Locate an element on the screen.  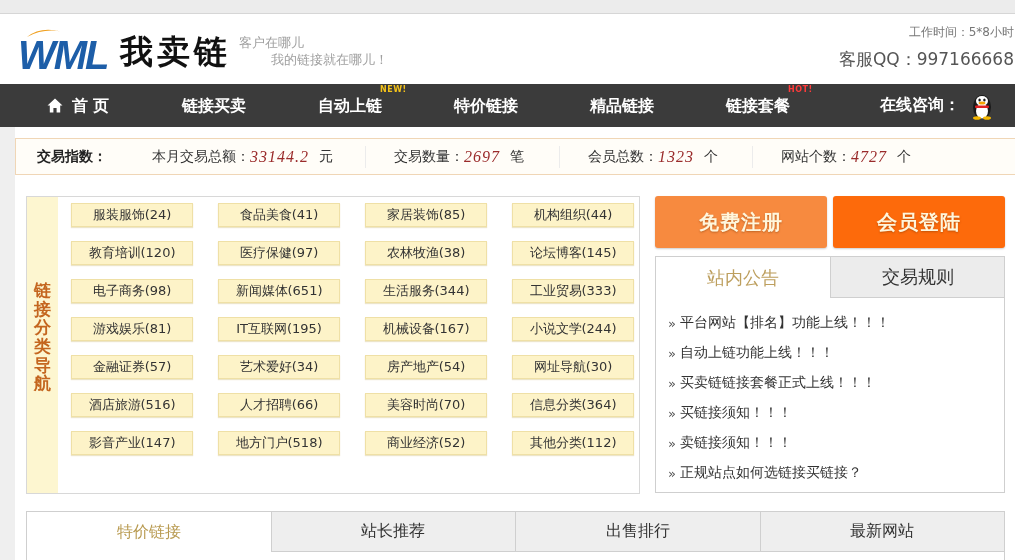
category-link: 工业贸易(333) is located at coordinates (573, 291).